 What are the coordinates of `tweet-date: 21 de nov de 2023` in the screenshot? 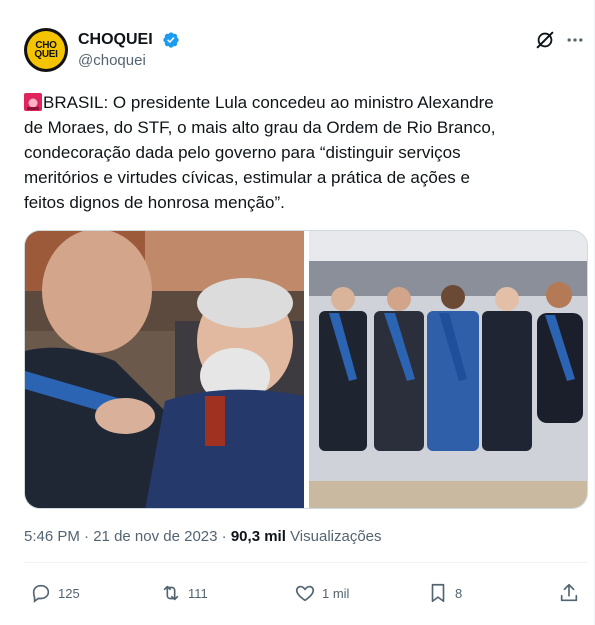 It's located at (155, 536).